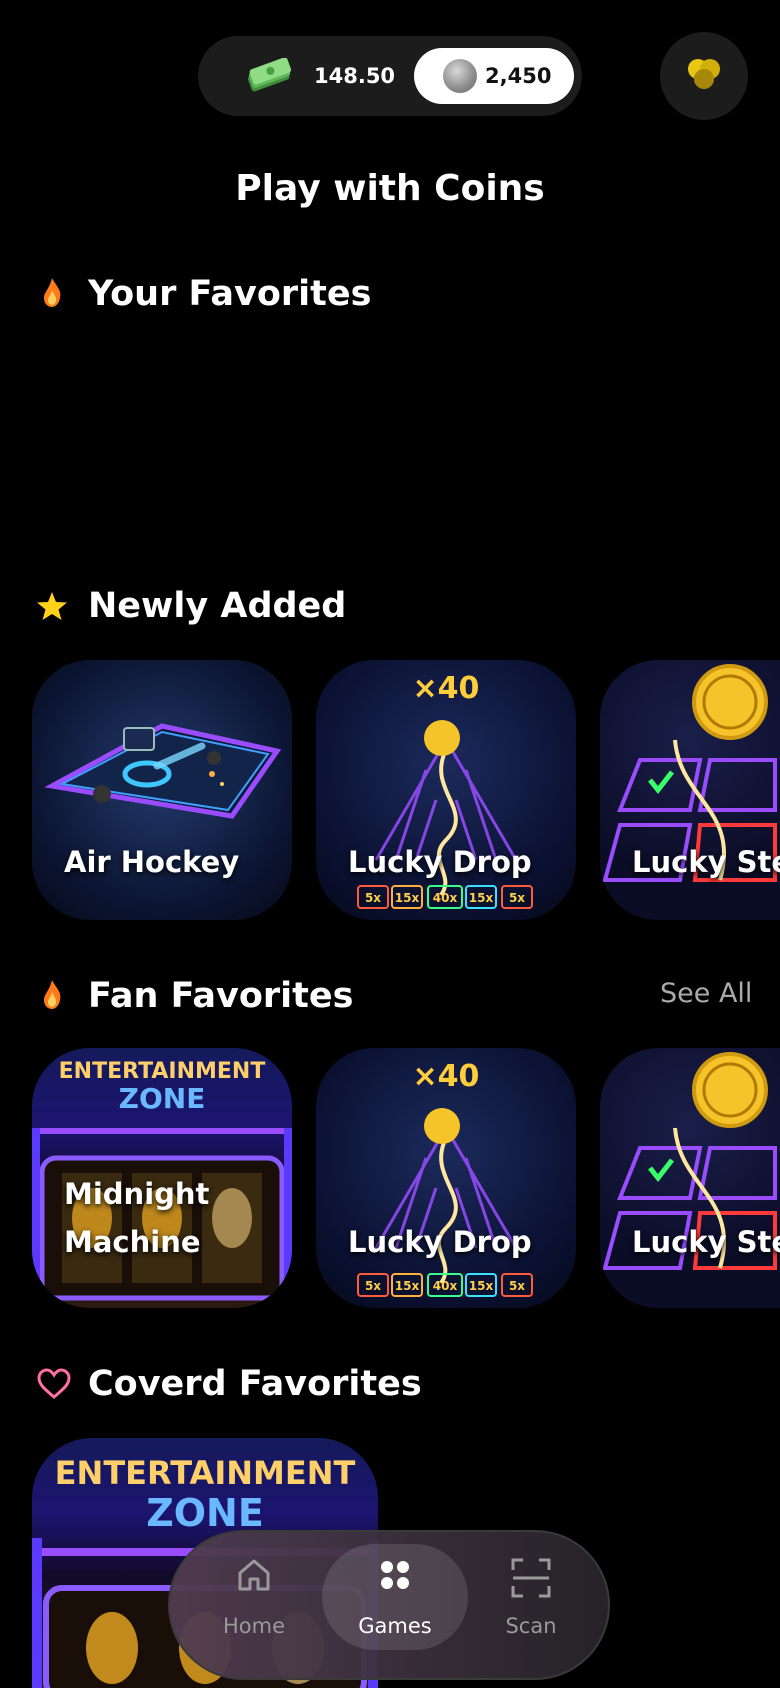  What do you see at coordinates (531, 1626) in the screenshot?
I see `nav-label-scan: Scan` at bounding box center [531, 1626].